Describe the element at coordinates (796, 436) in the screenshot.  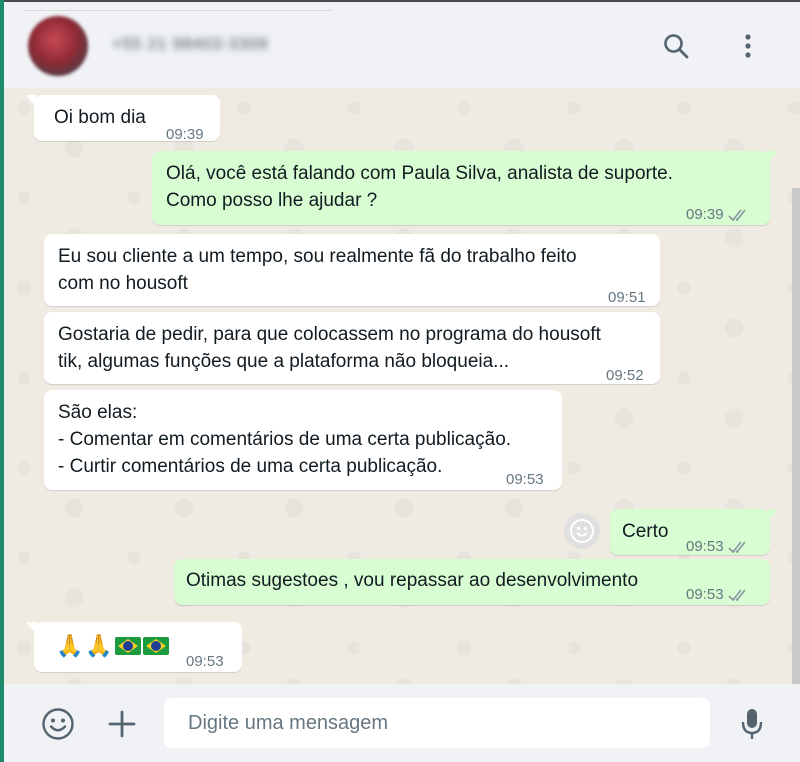
I see `scrollbar` at that location.